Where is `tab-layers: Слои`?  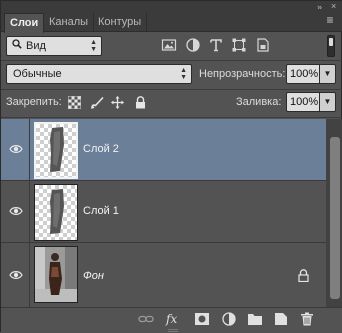
tab-layers: Слои is located at coordinates (24, 23).